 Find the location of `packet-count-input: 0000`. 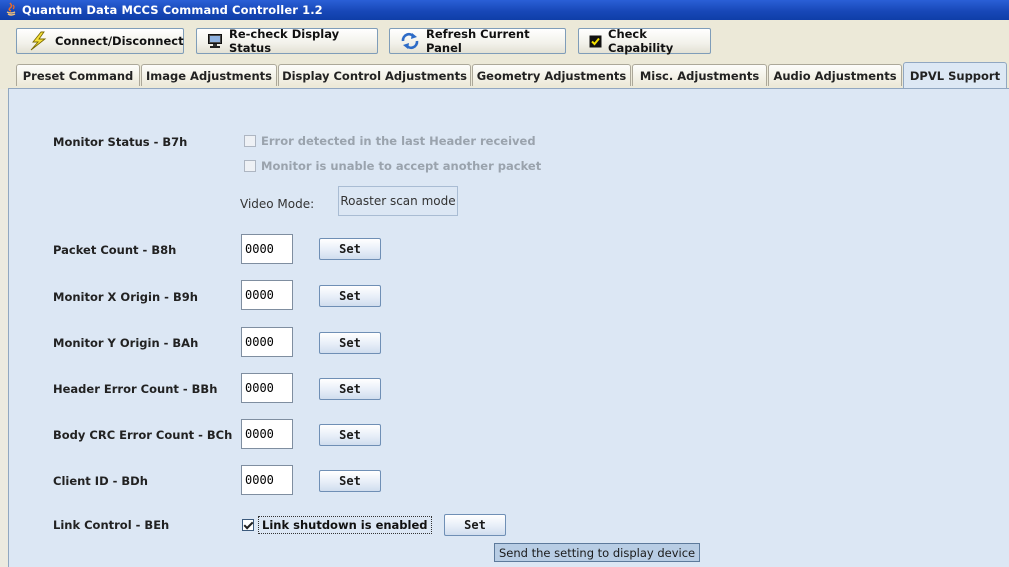

packet-count-input: 0000 is located at coordinates (267, 249).